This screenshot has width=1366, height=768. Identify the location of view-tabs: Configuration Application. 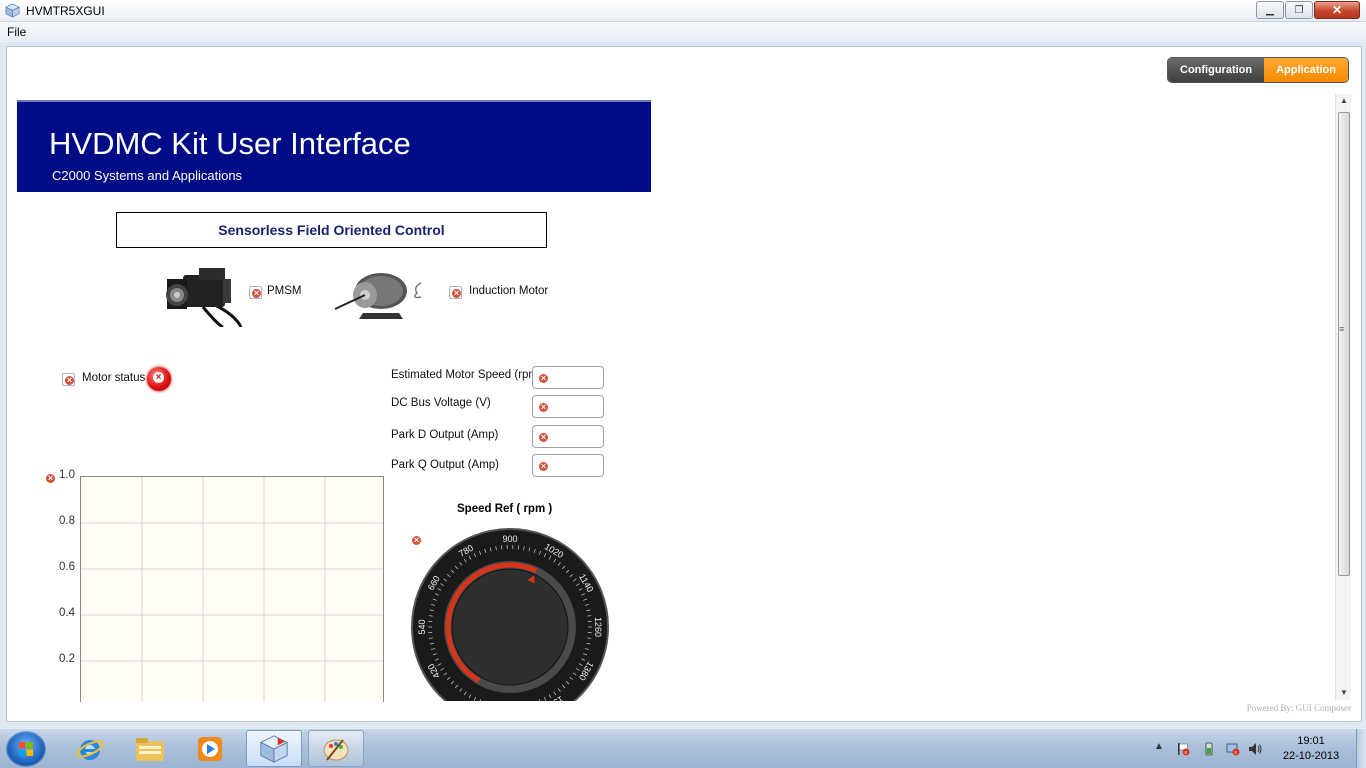
(1258, 70).